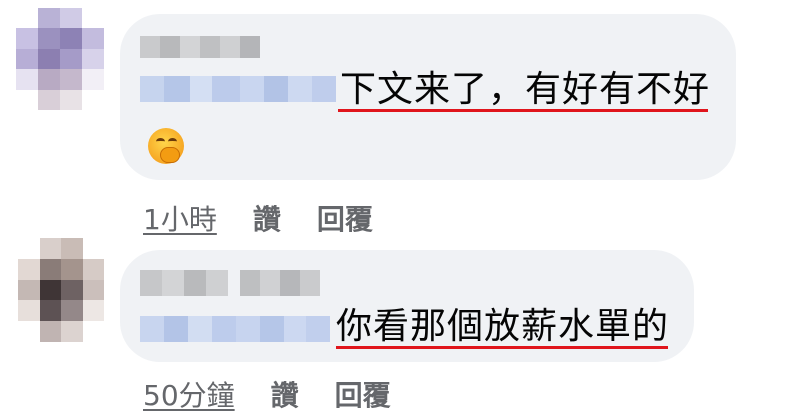 The width and height of the screenshot is (800, 414). Describe the element at coordinates (180, 218) in the screenshot. I see `timestamp-link: 1小時` at that location.